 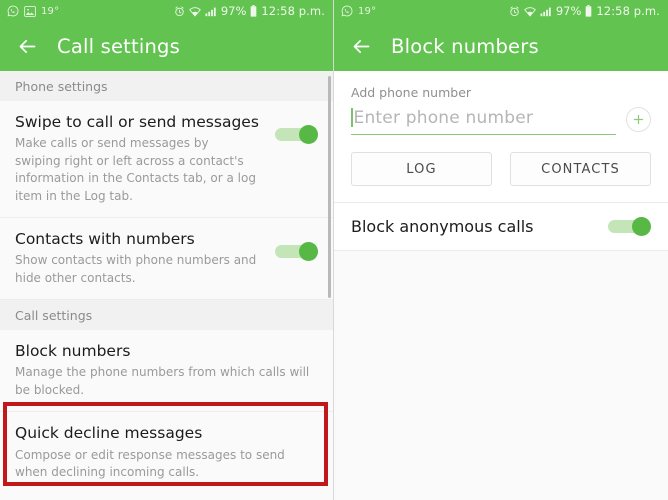 I want to click on add-phone-number-block: Add phone number Enter phone number, so click(x=501, y=103).